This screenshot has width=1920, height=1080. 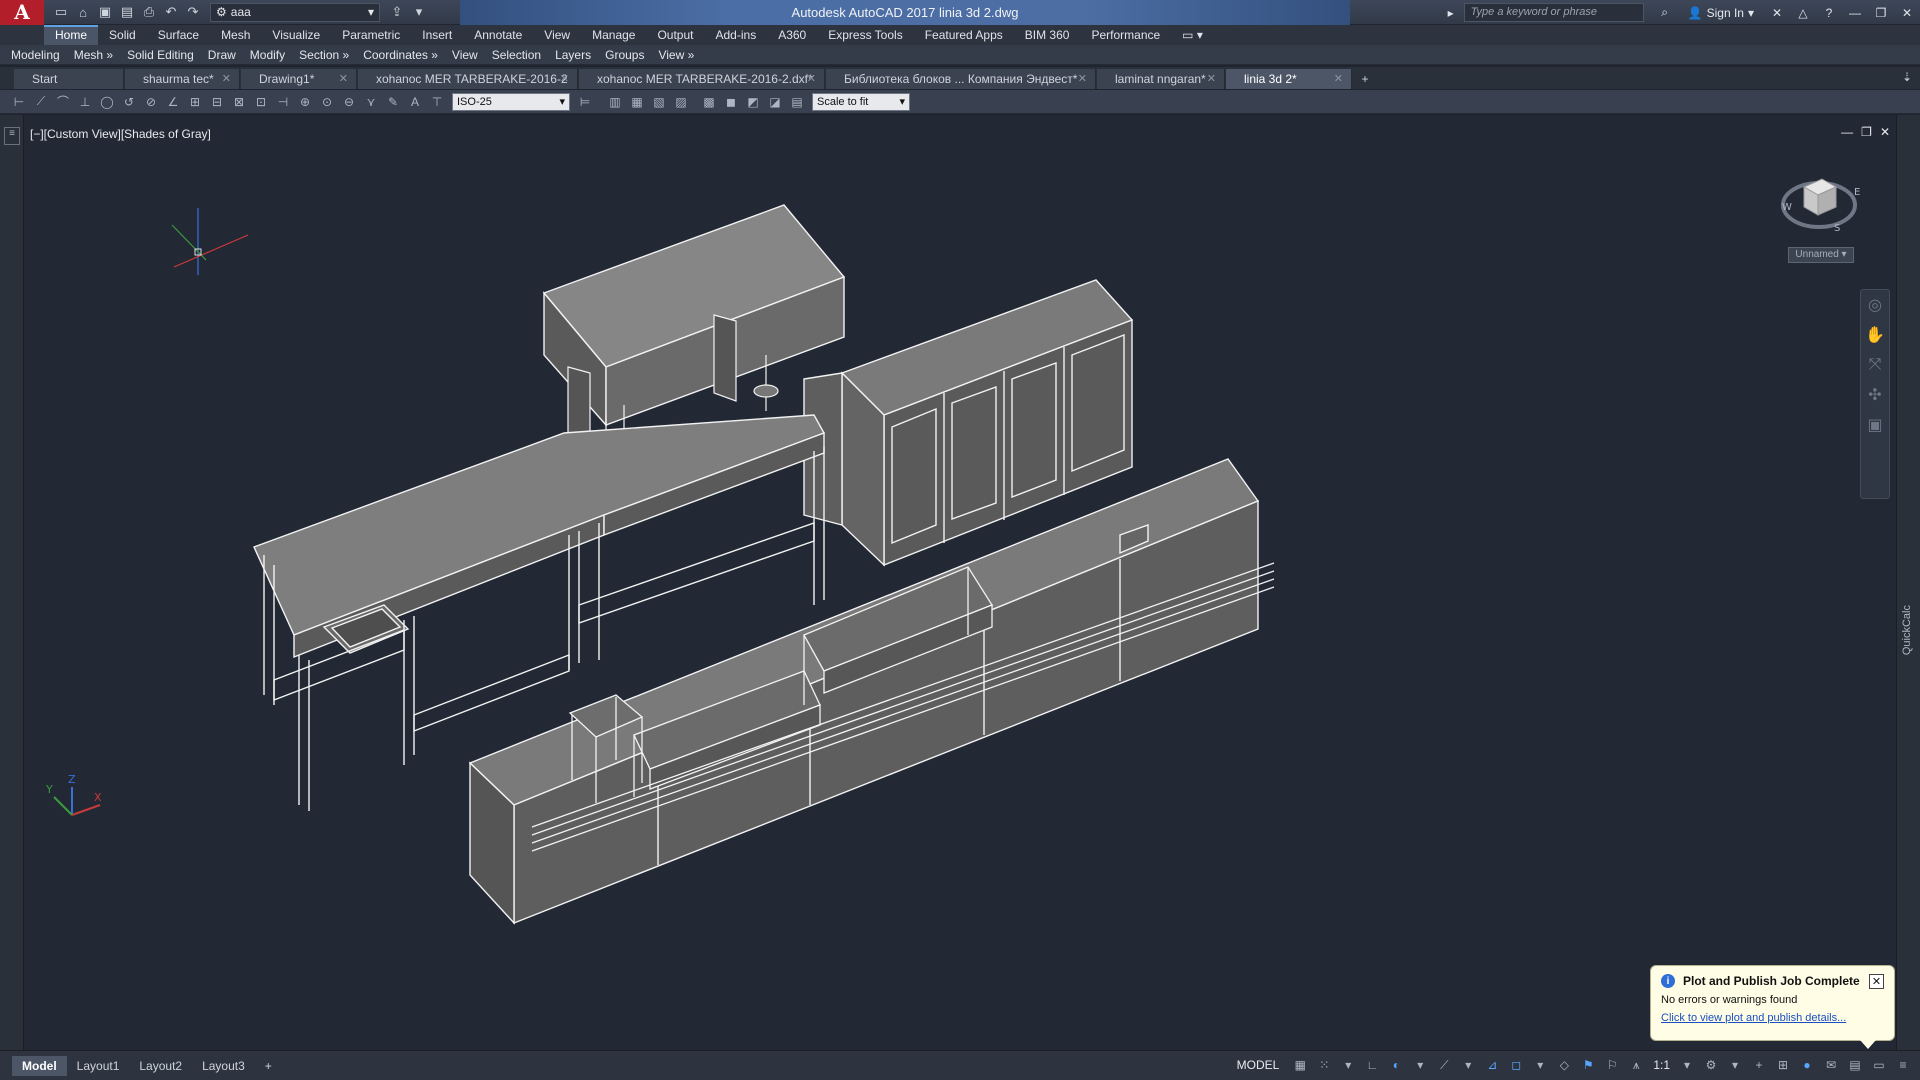 I want to click on layer-icon: ▥, so click(x=615, y=102).